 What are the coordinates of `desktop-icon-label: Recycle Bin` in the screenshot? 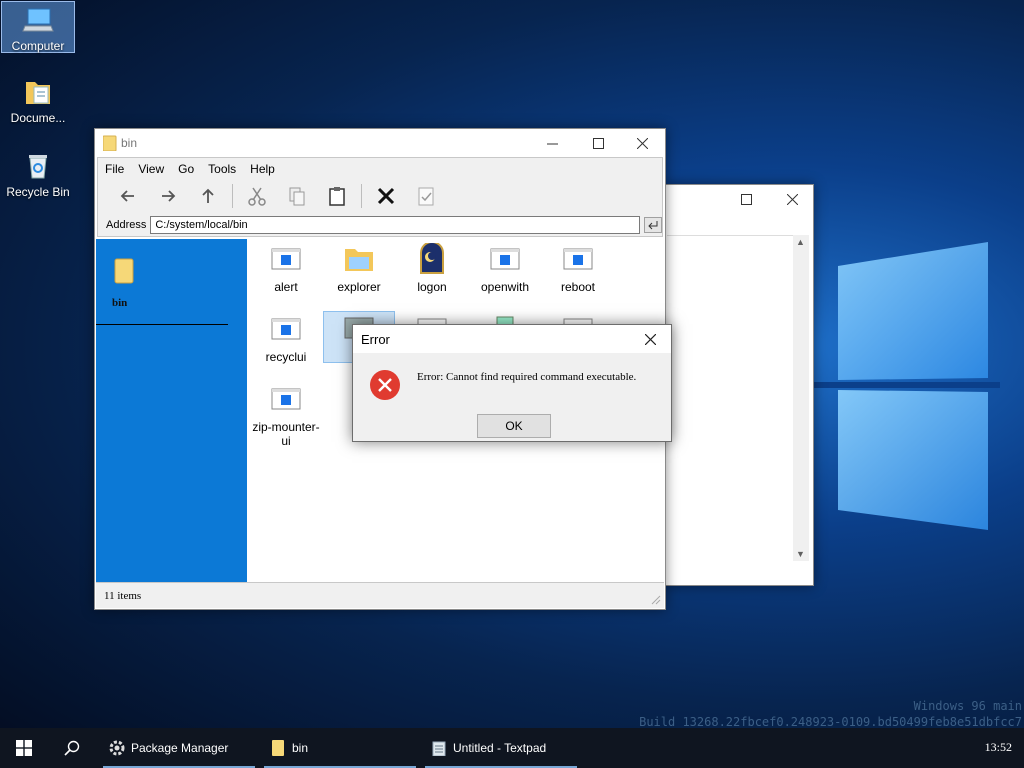 It's located at (38, 192).